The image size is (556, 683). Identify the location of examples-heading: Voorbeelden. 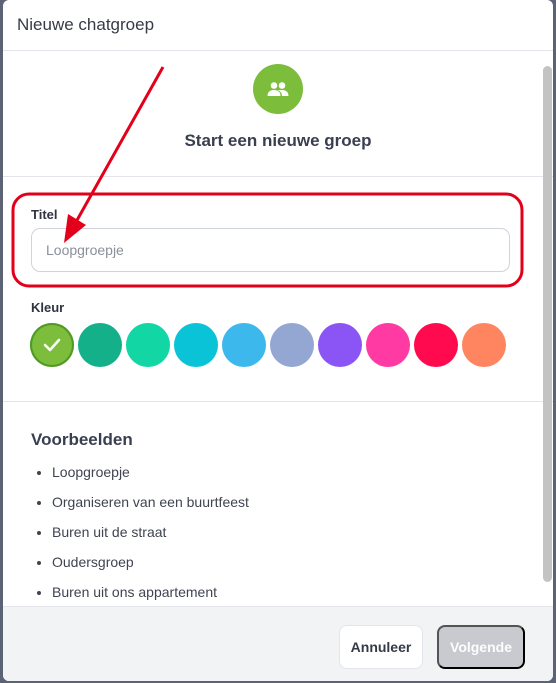
(82, 439).